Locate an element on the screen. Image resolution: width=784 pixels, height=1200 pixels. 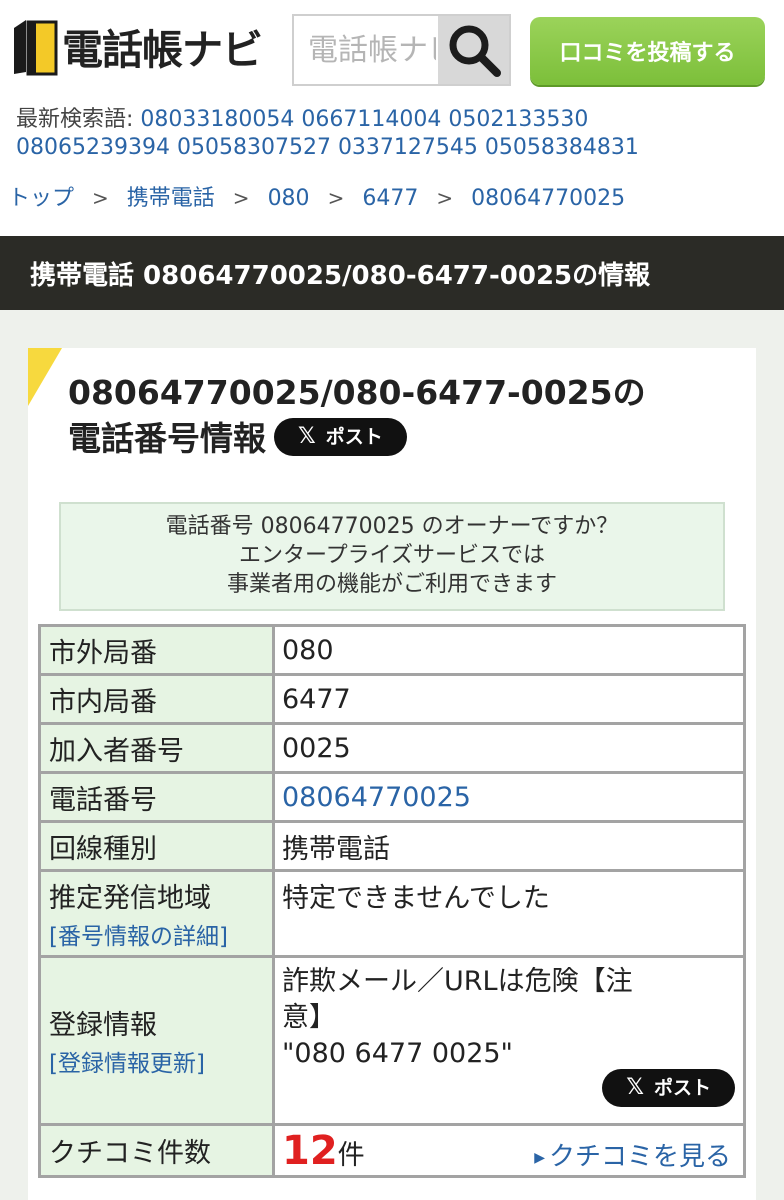
see-reviews-label: クチコミを見る is located at coordinates (639, 1157).